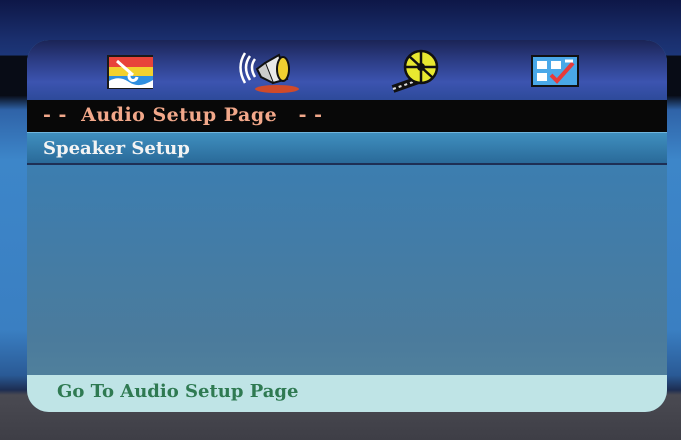 The height and width of the screenshot is (440, 681). Describe the element at coordinates (347, 116) in the screenshot. I see `page-title-bar: - - Audio Setup Page - -` at that location.